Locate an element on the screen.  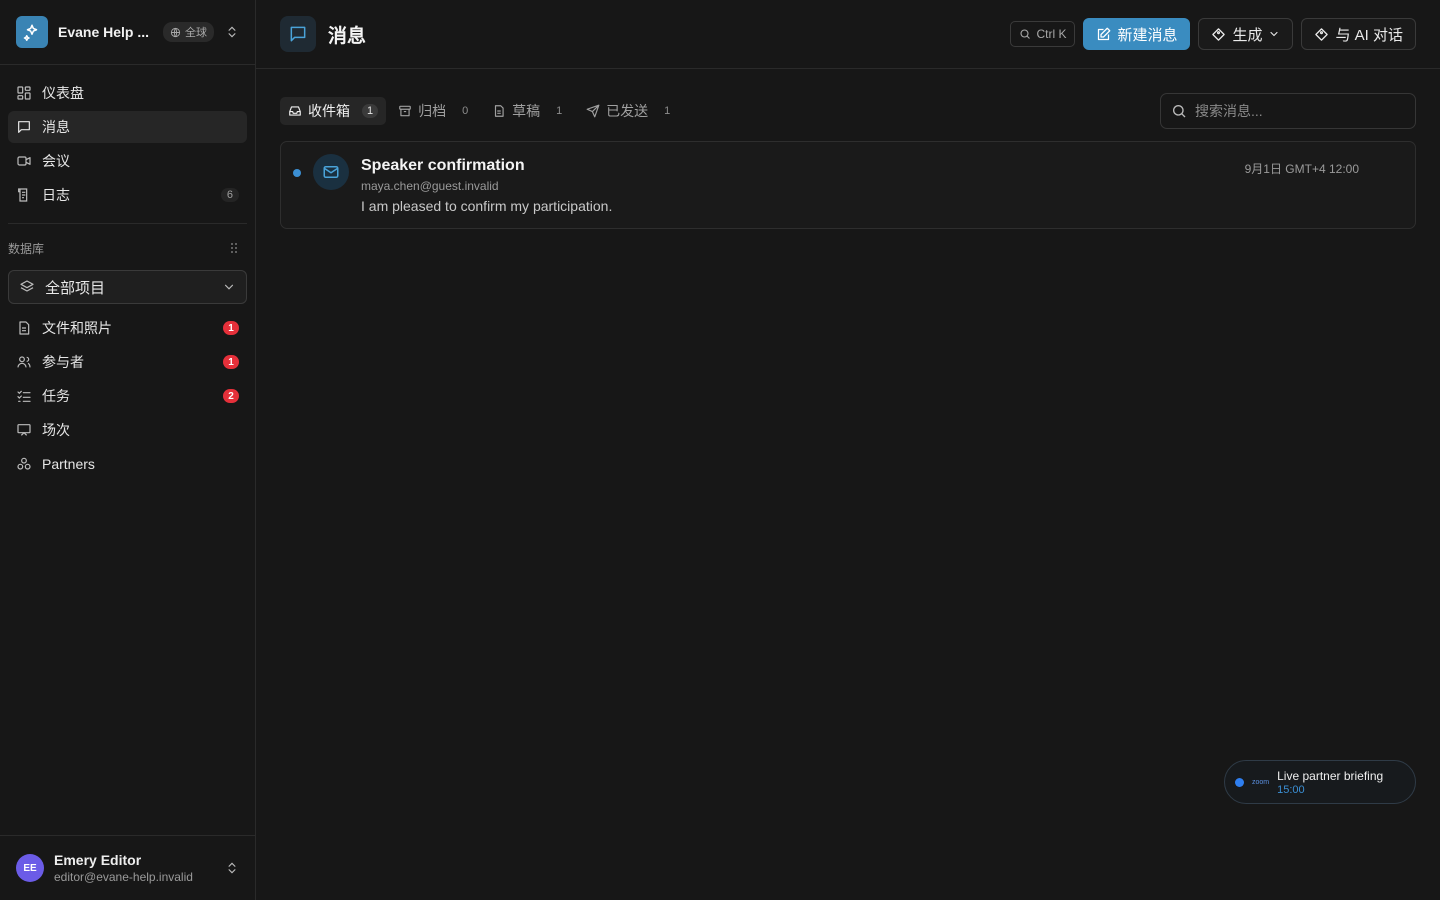
search-input is located at coordinates (1295, 111).